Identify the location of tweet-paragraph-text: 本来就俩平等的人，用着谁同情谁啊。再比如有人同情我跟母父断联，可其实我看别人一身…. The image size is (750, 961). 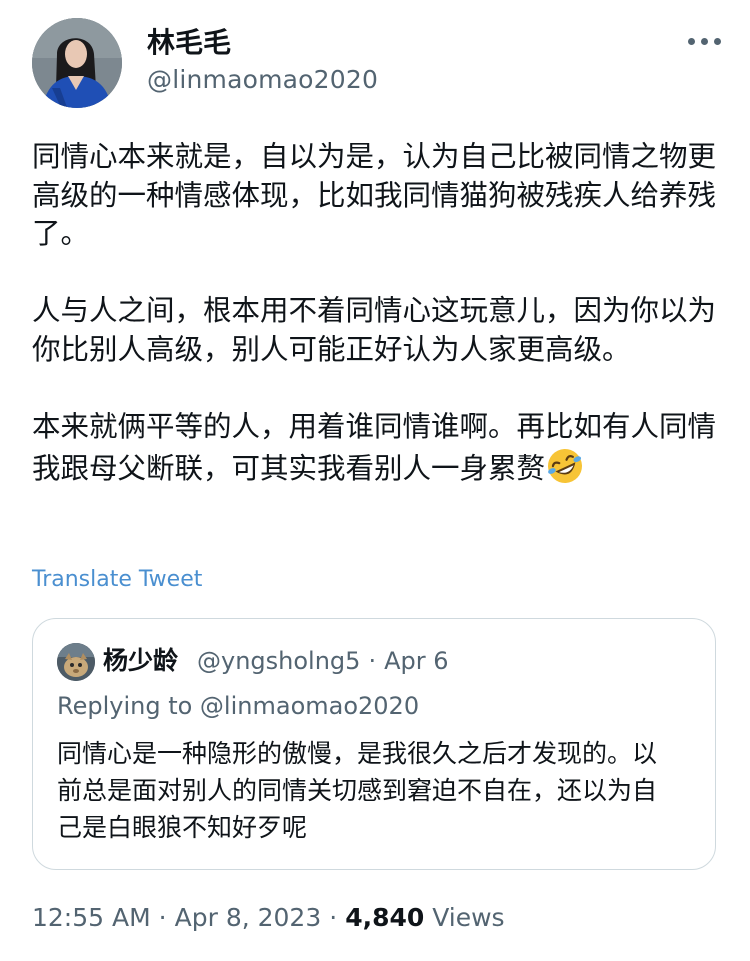
(374, 447).